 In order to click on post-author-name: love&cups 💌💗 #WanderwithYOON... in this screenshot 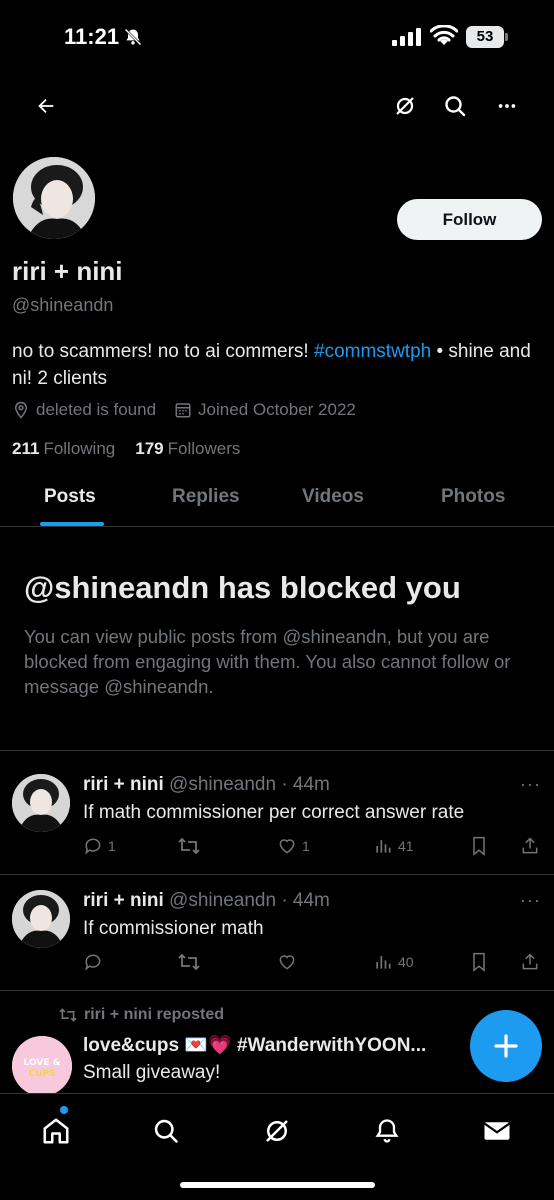, I will do `click(254, 1045)`.